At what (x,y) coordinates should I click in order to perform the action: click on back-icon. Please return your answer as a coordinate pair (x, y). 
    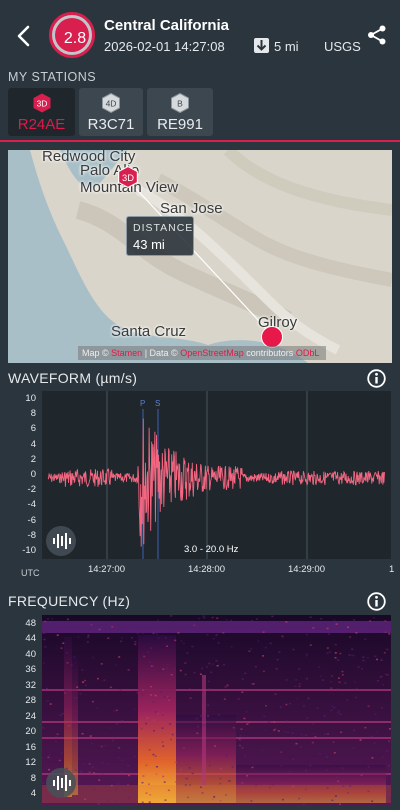
    Looking at the image, I should click on (24, 36).